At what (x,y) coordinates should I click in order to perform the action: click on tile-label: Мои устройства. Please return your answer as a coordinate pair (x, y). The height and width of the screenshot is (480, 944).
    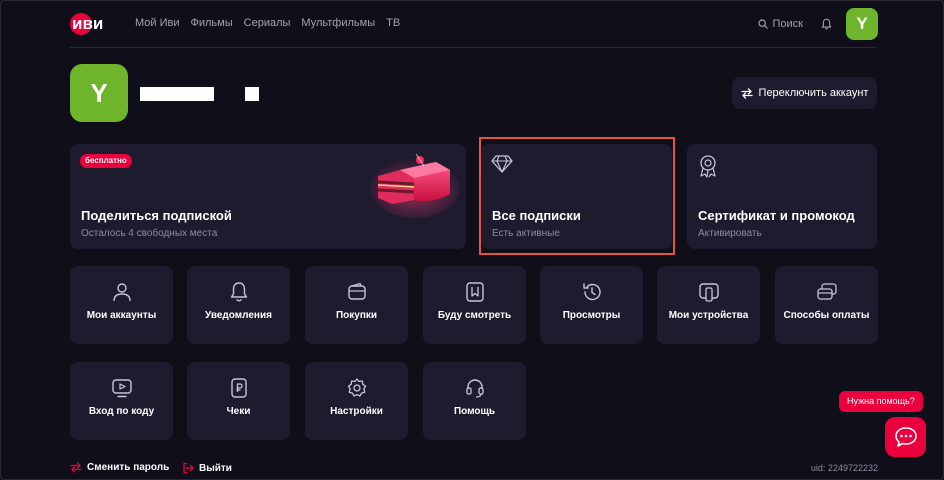
    Looking at the image, I should click on (708, 315).